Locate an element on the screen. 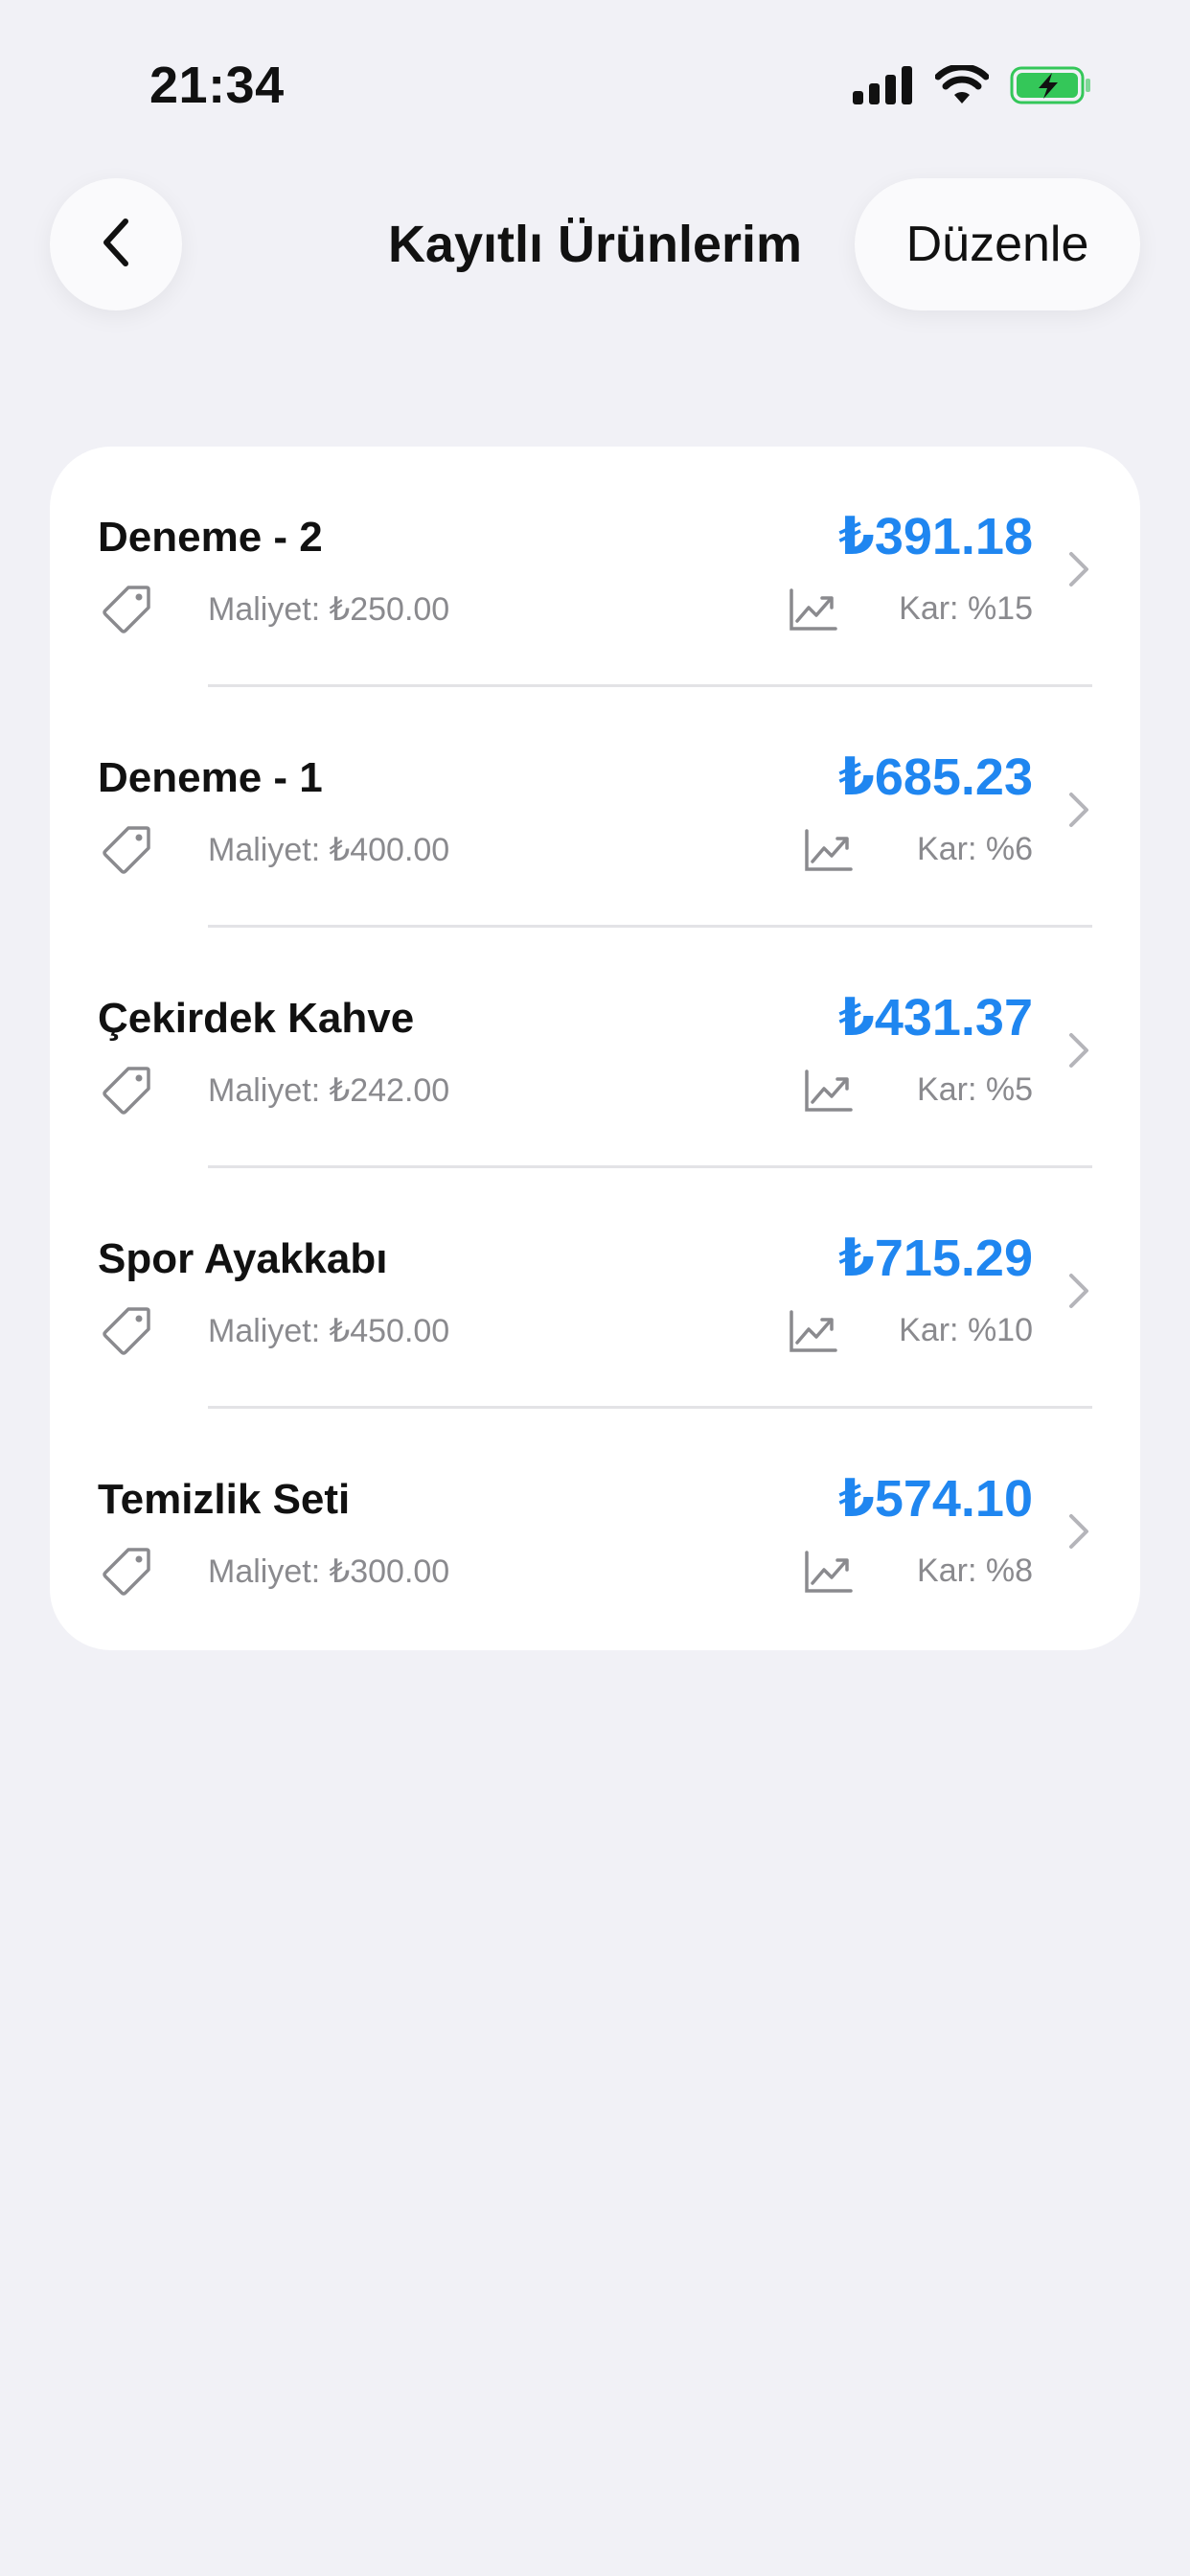  product-name: Deneme - 1 is located at coordinates (210, 777).